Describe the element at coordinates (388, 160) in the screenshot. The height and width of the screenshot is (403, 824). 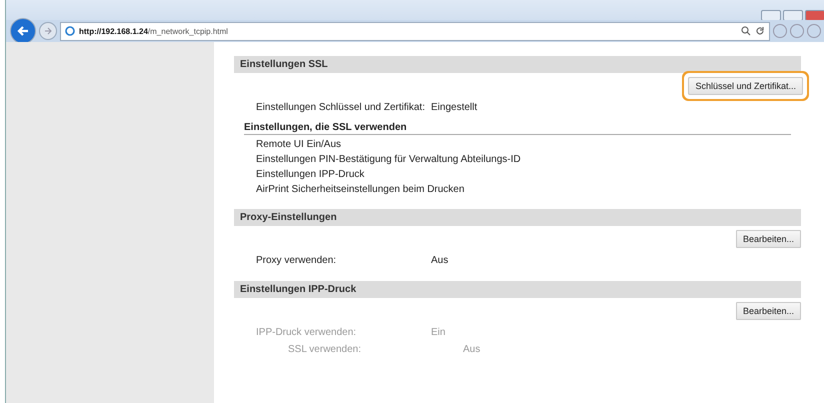
I see `list-item: Einstellungen PIN-Bestätigung für Verwaltung Abteilungs-ID` at that location.